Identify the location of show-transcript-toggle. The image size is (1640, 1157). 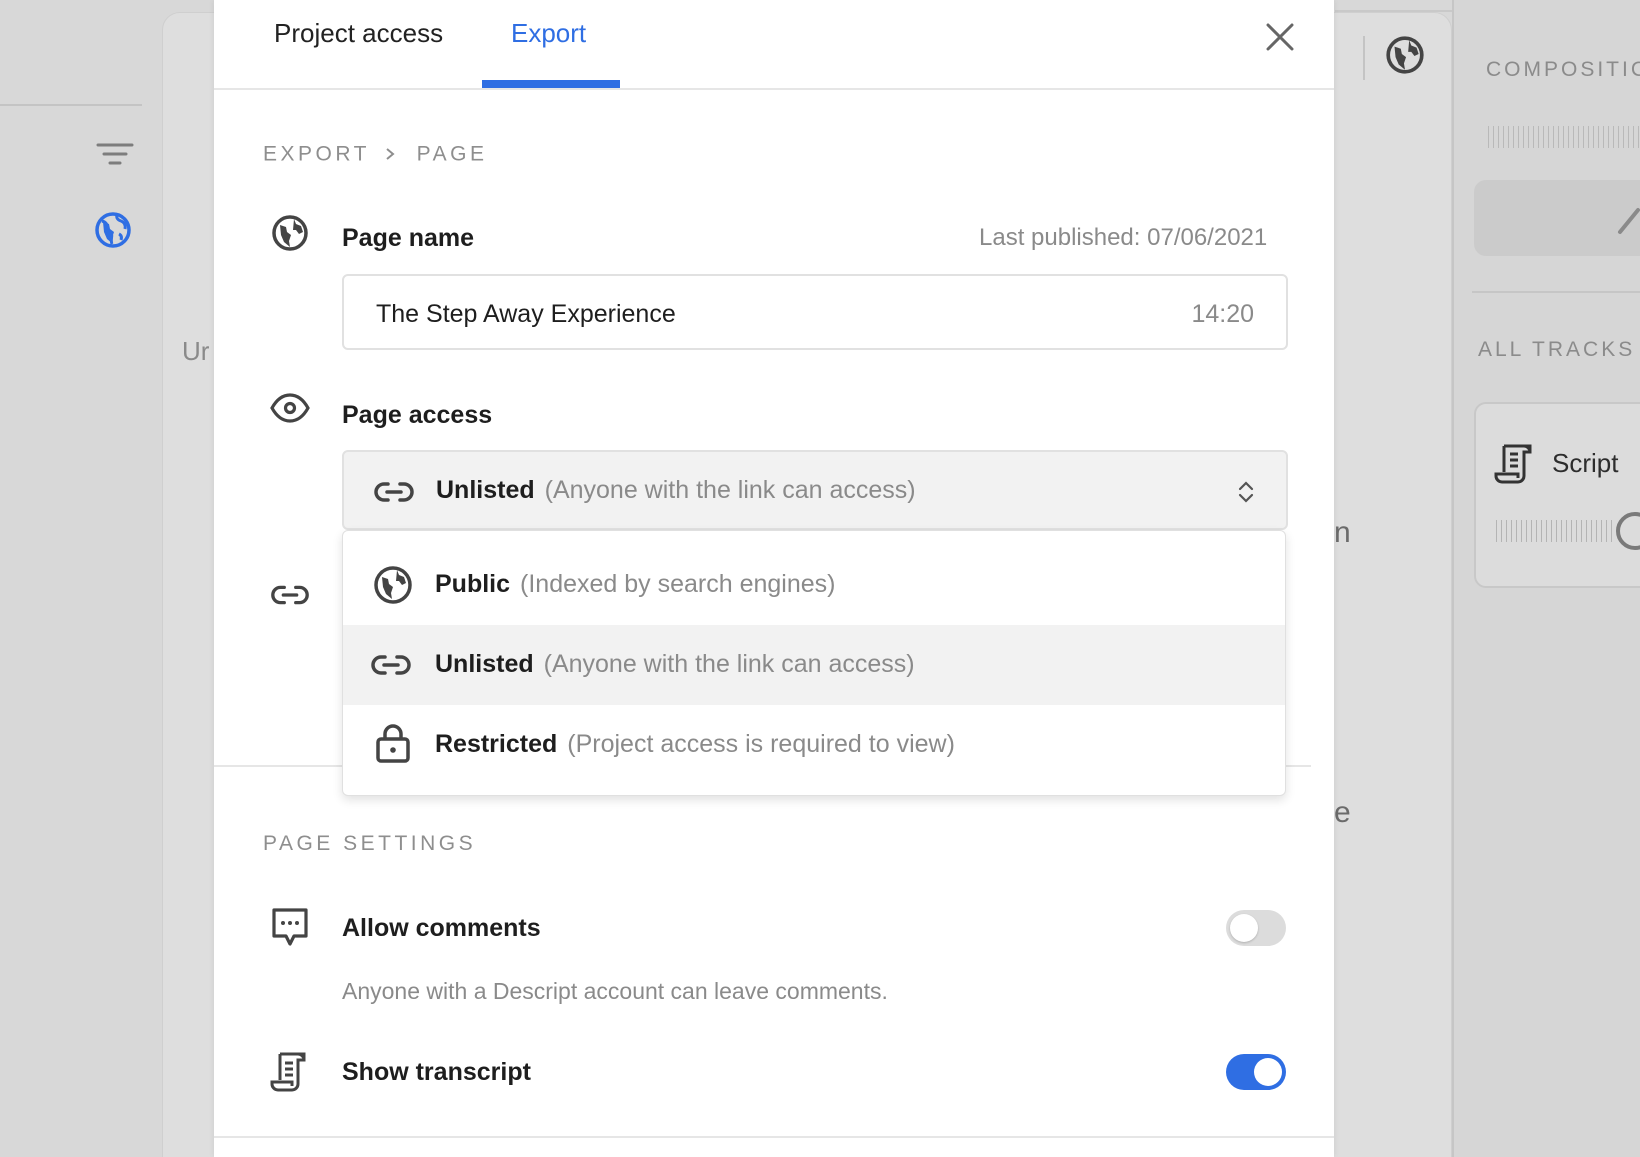
(1256, 1072).